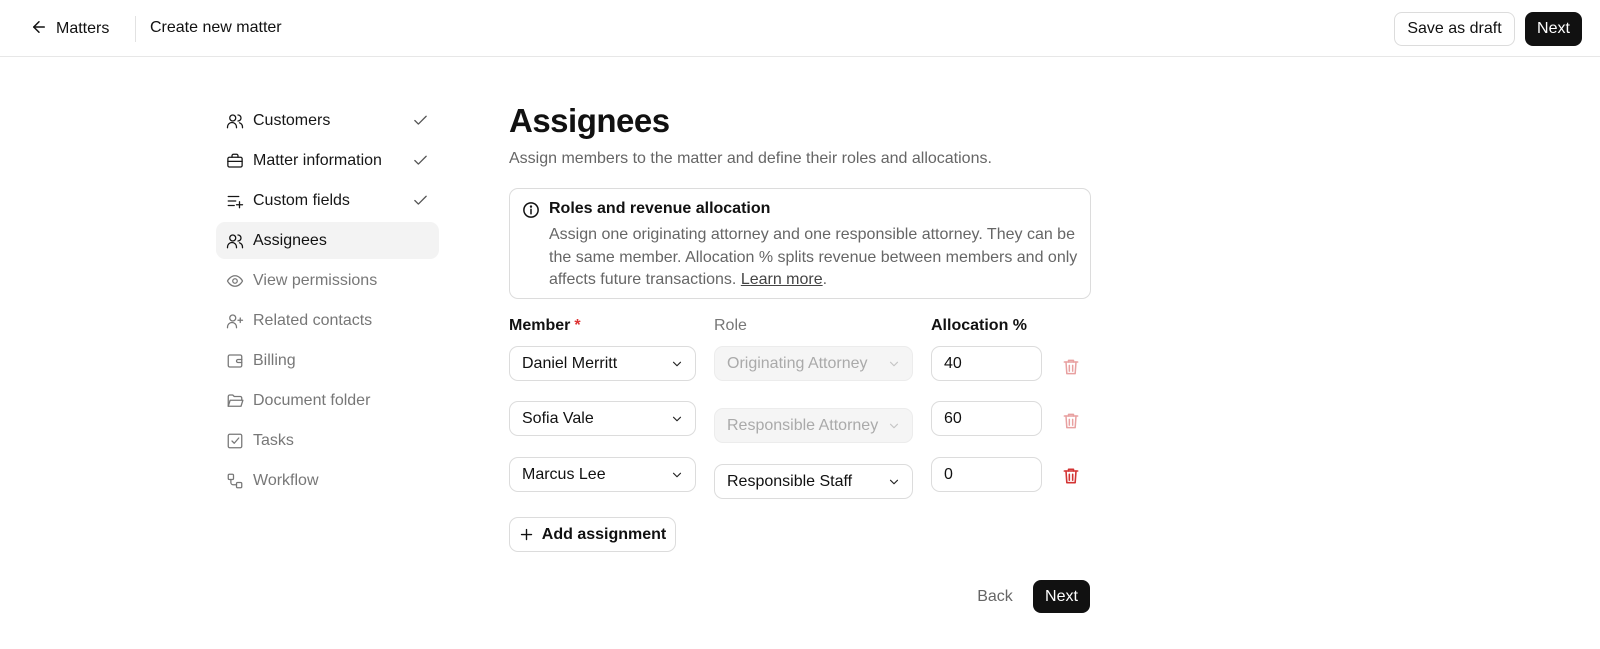 The image size is (1600, 649). What do you see at coordinates (315, 280) in the screenshot?
I see `step-label: View permissions` at bounding box center [315, 280].